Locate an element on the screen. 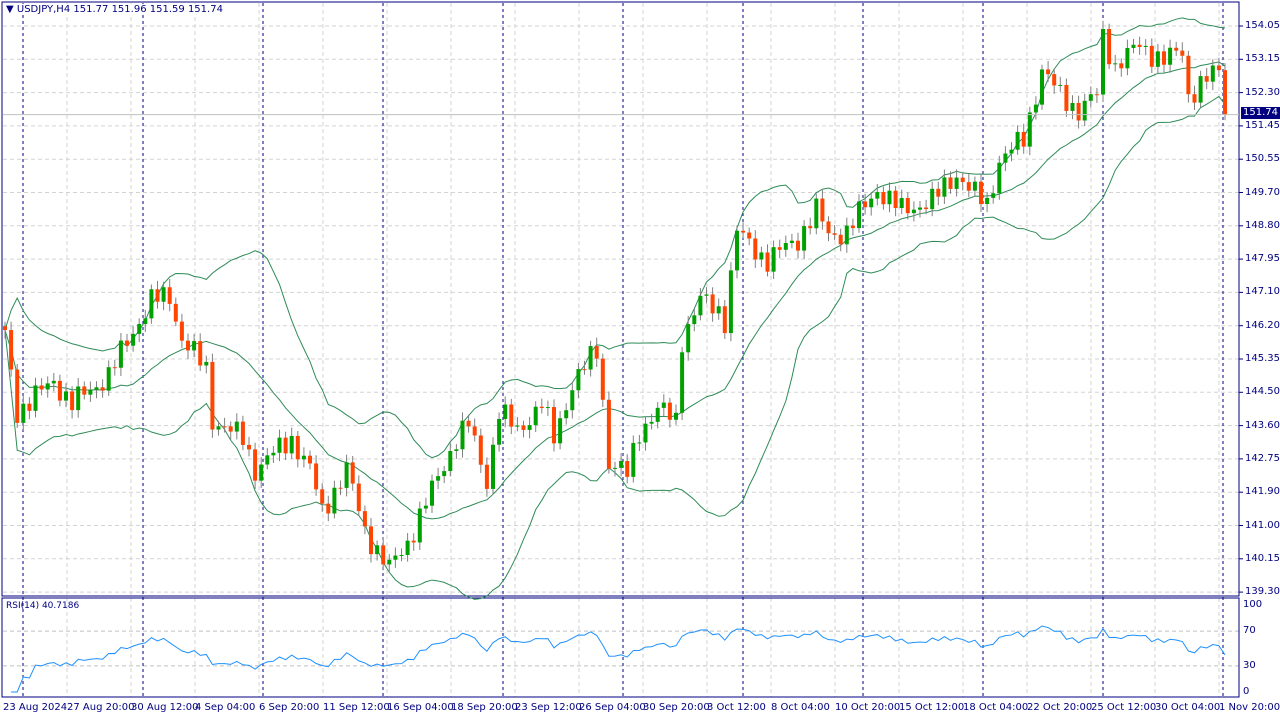  time-axis-label: 30 Aug 12:00 is located at coordinates (165, 707).